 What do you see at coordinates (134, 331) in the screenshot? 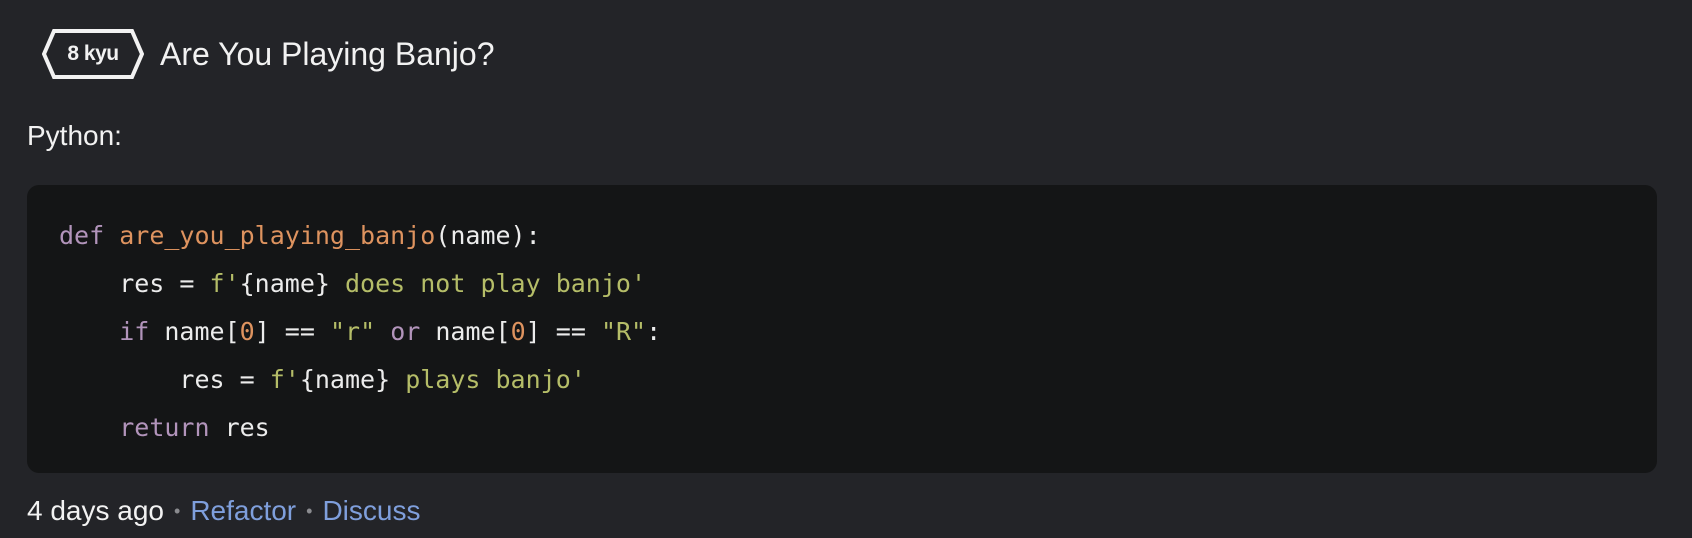
I see `code-token: if` at bounding box center [134, 331].